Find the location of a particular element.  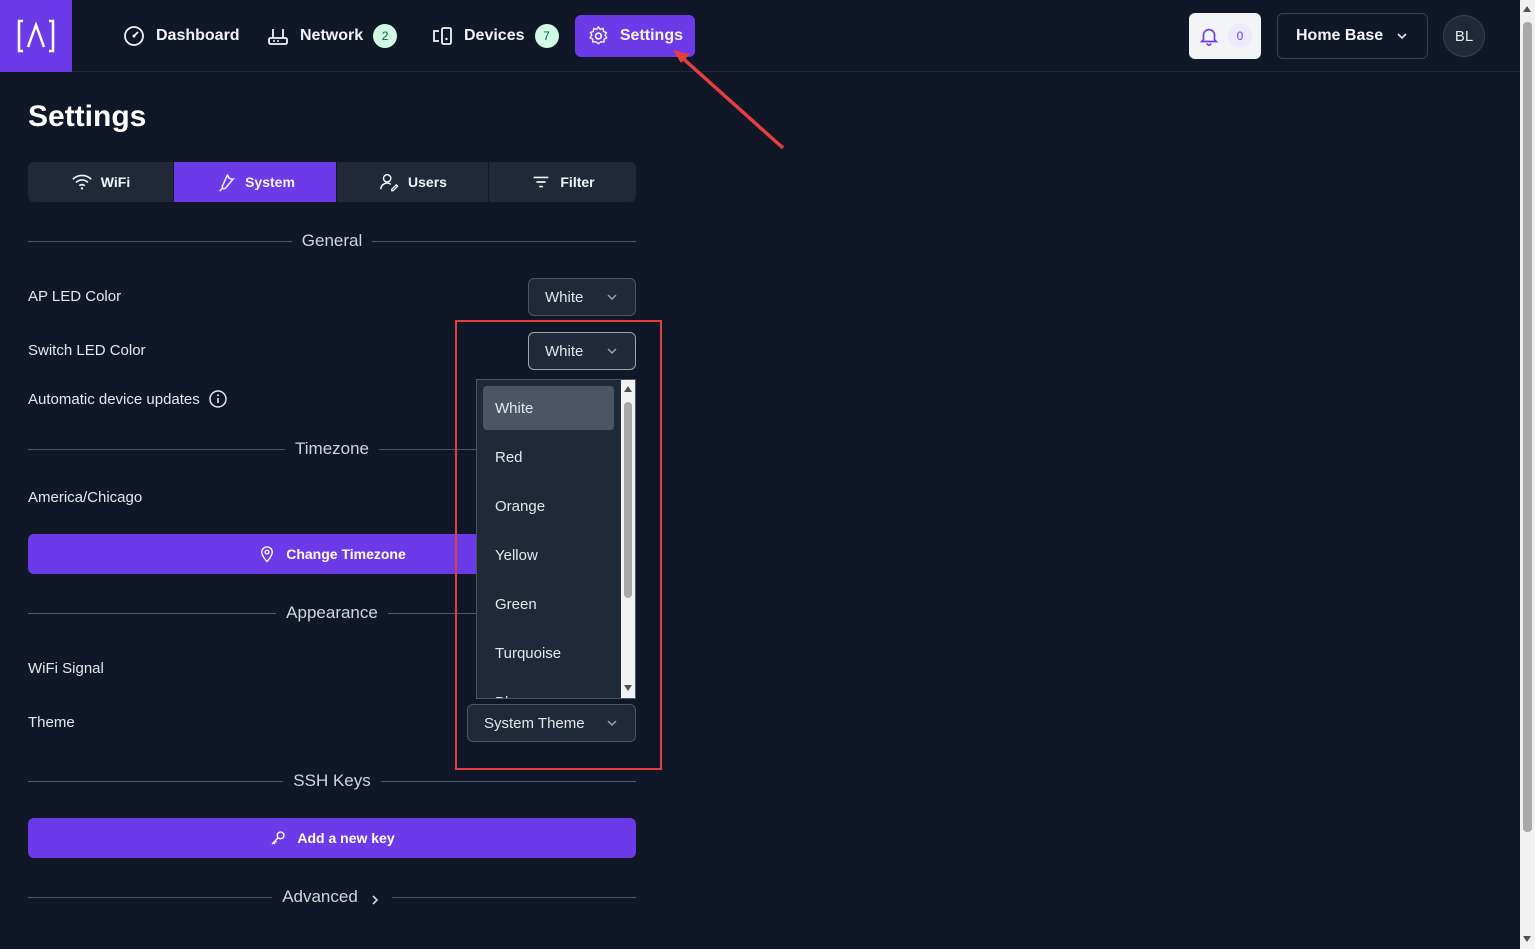

switch-led-color-text: Switch LED Color is located at coordinates (87, 350).